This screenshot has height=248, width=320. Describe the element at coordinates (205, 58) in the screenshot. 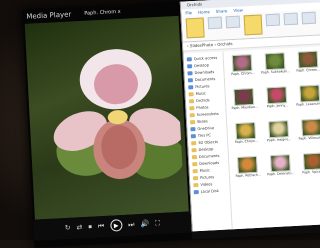

I see `nav-item-label: Quick access` at that location.